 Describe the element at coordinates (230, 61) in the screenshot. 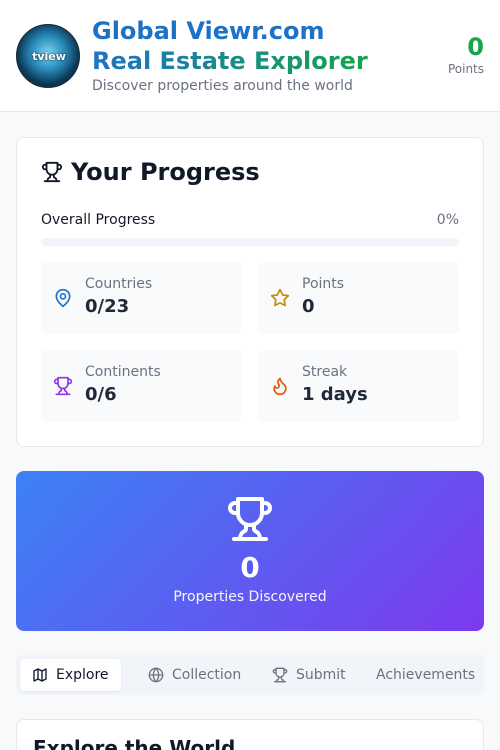

I see `app-title-line2: Real Estate Explorer` at that location.